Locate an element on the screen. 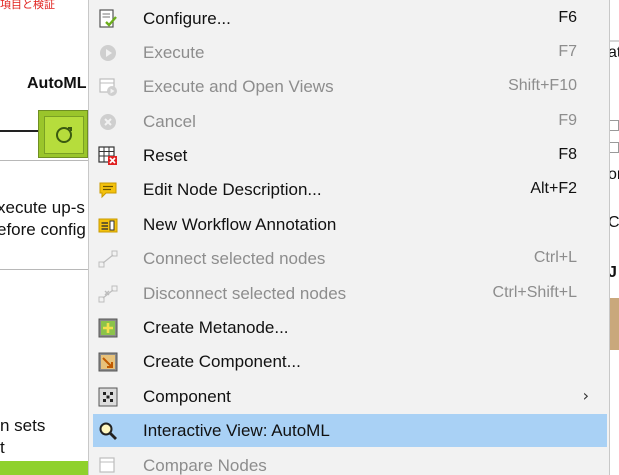 The height and width of the screenshot is (475, 619). menu-item-shortcut: F9 is located at coordinates (567, 120).